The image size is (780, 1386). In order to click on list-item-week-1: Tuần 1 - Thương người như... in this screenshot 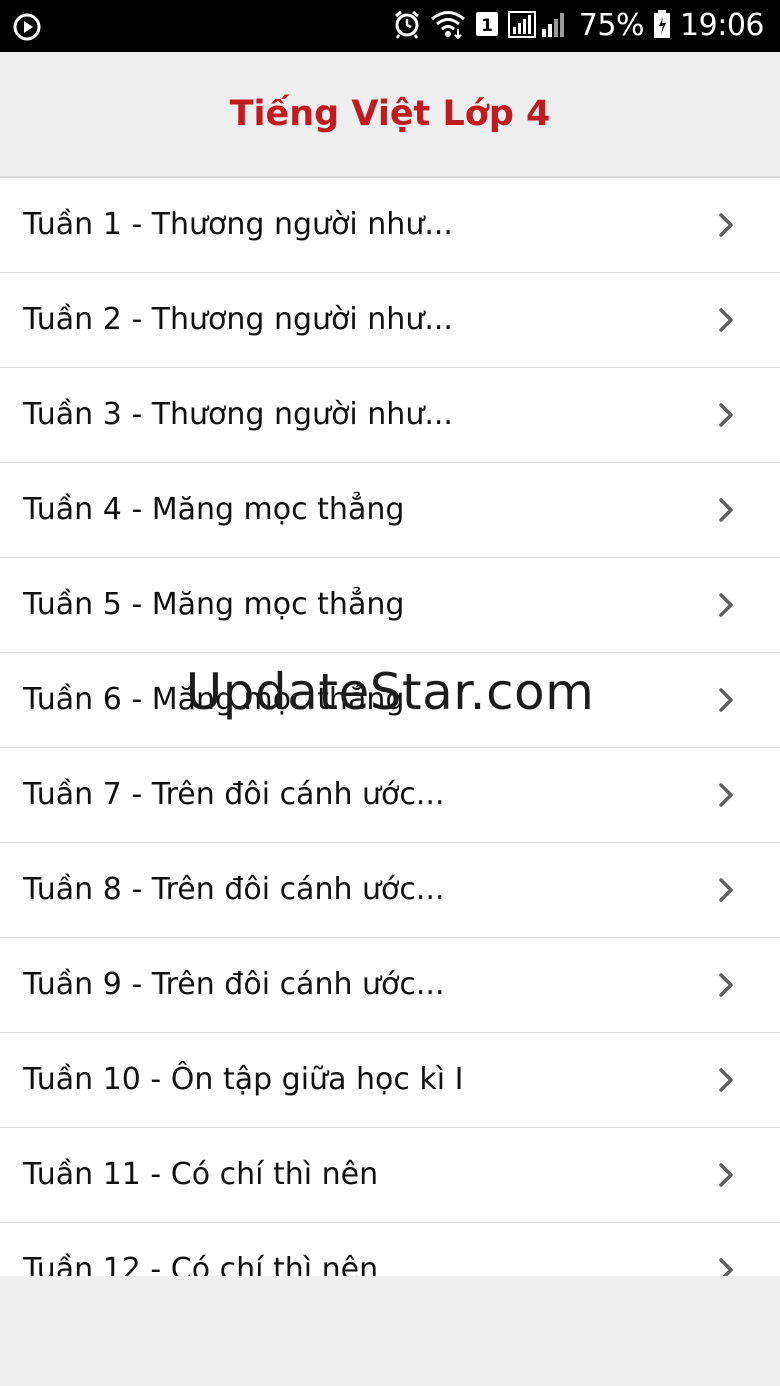, I will do `click(390, 225)`.